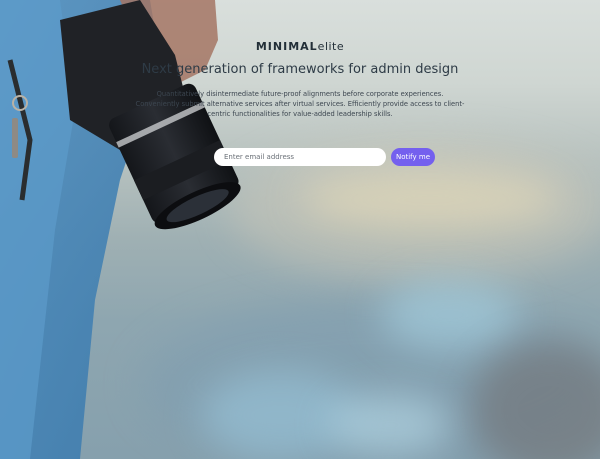 This screenshot has width=600, height=459. I want to click on brand-logo-light: elite, so click(331, 46).